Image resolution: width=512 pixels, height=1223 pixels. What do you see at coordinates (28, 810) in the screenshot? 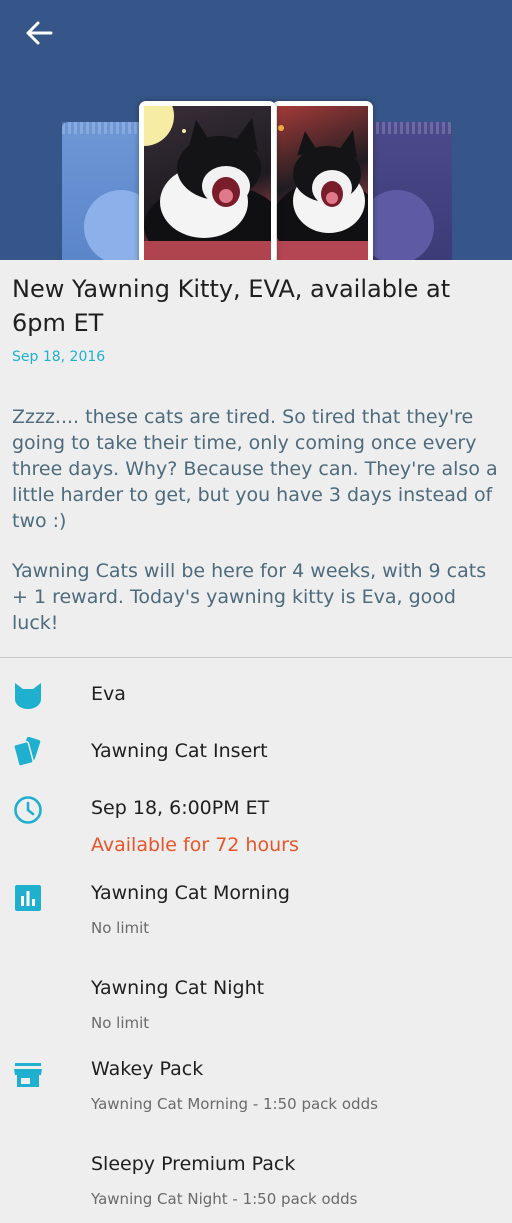
I see `clock-icon` at bounding box center [28, 810].